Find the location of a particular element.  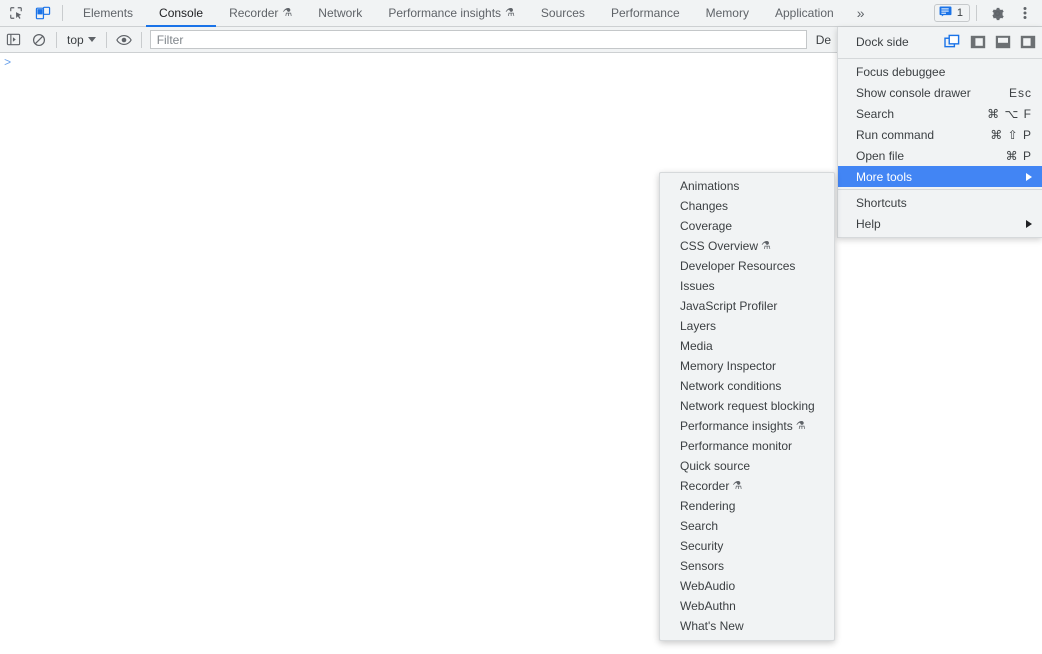

submenu-item-media: Media is located at coordinates (747, 346).